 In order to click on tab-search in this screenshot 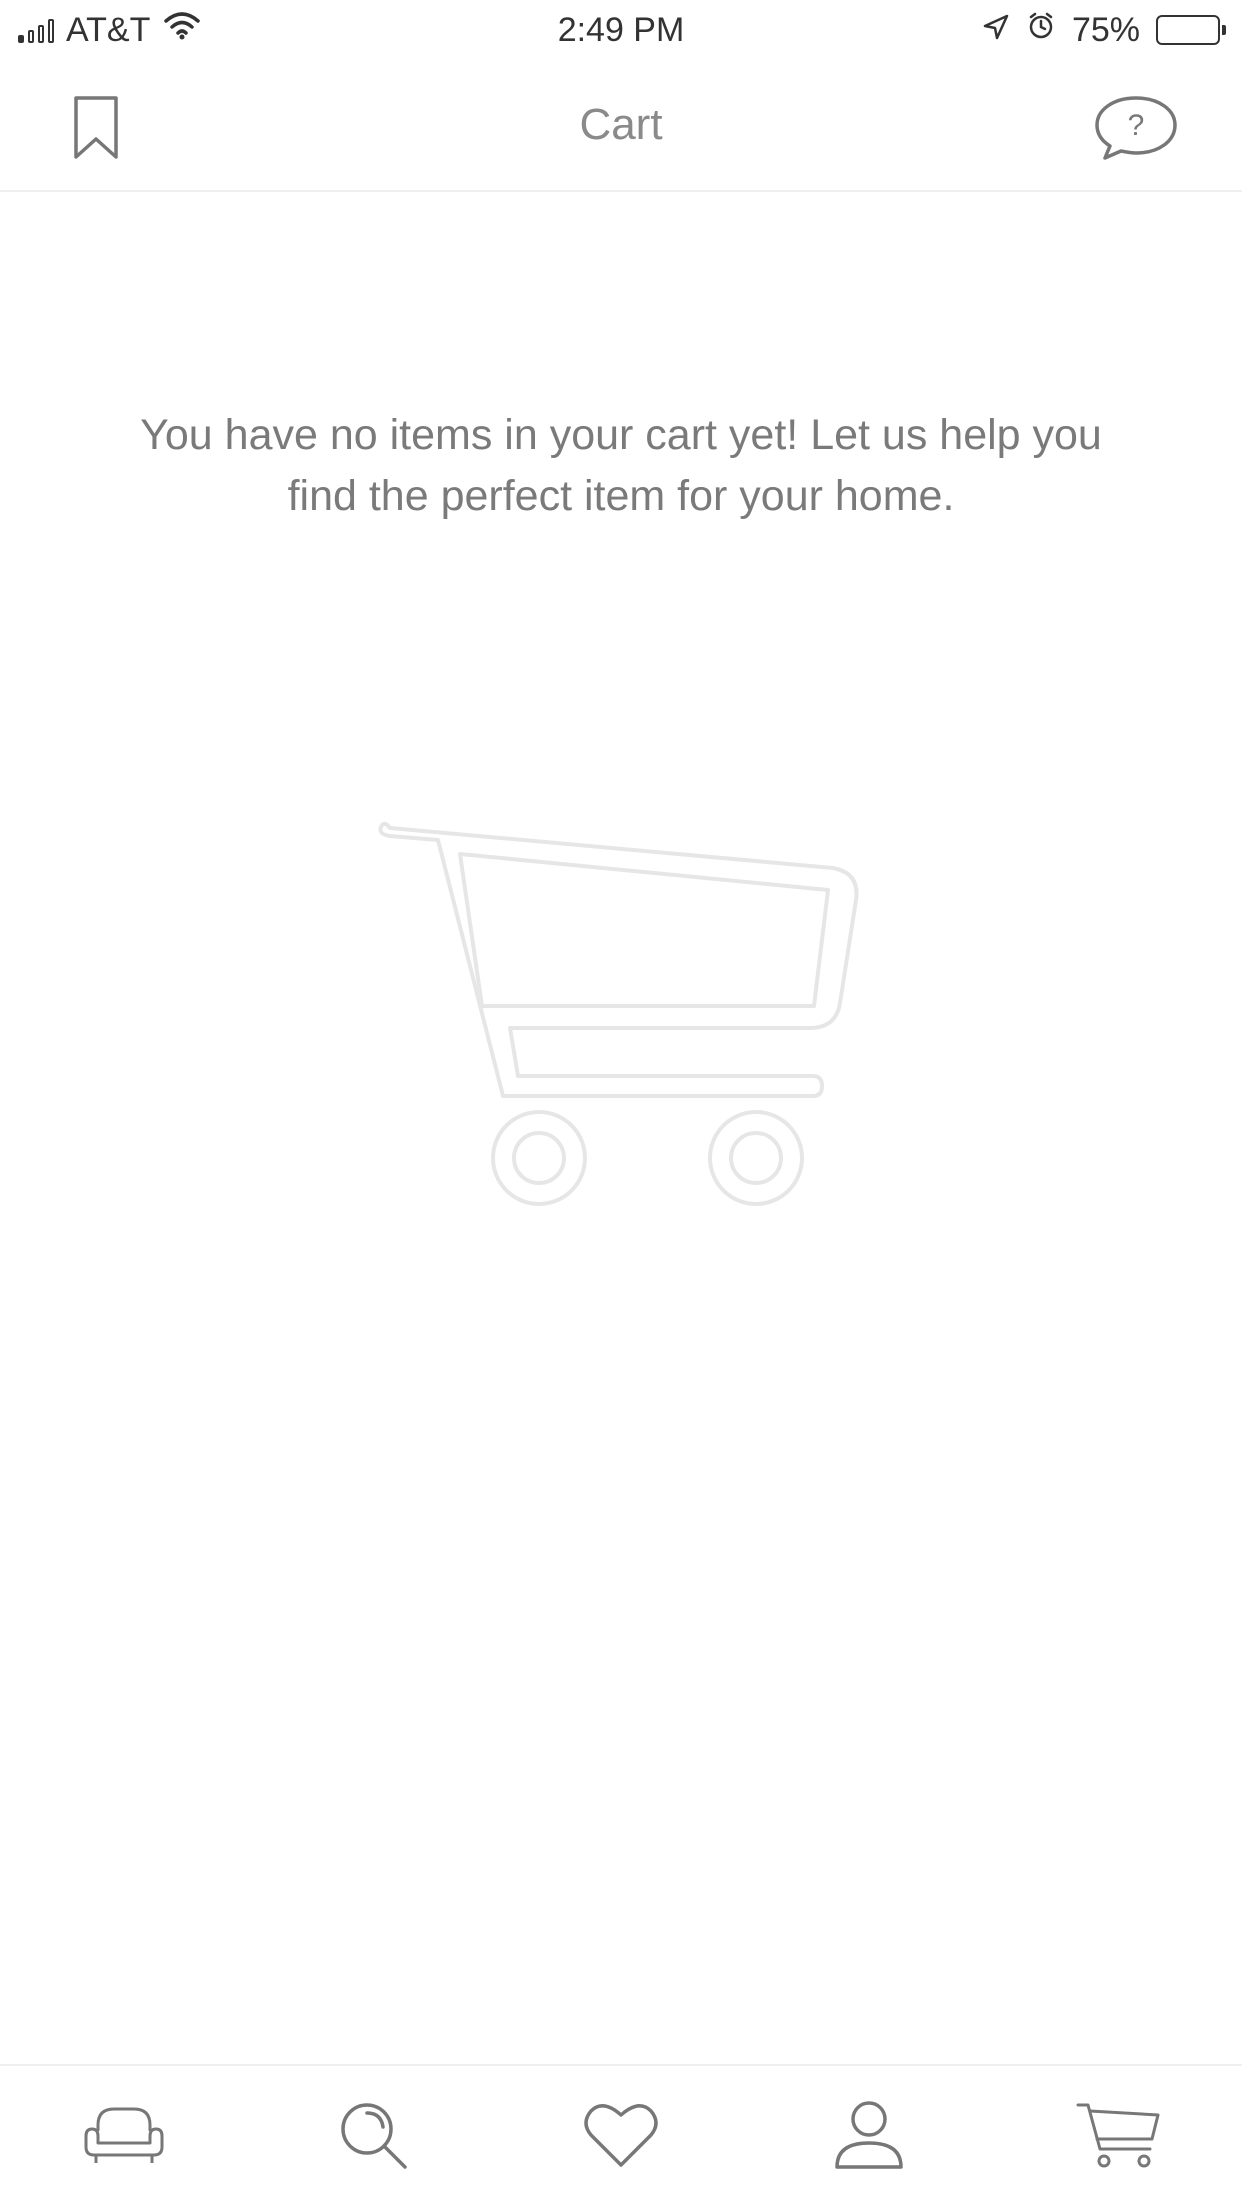, I will do `click(373, 2137)`.